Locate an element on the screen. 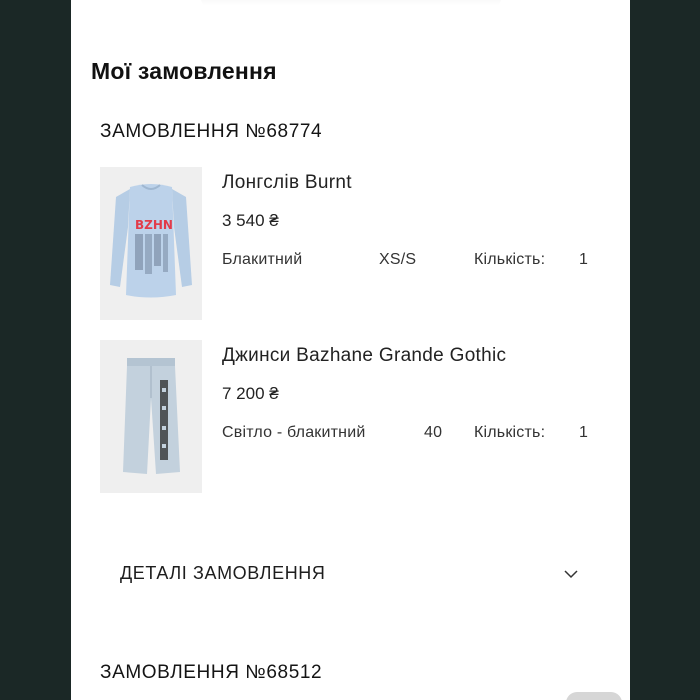 This screenshot has height=700, width=700. jeans-image is located at coordinates (151, 416).